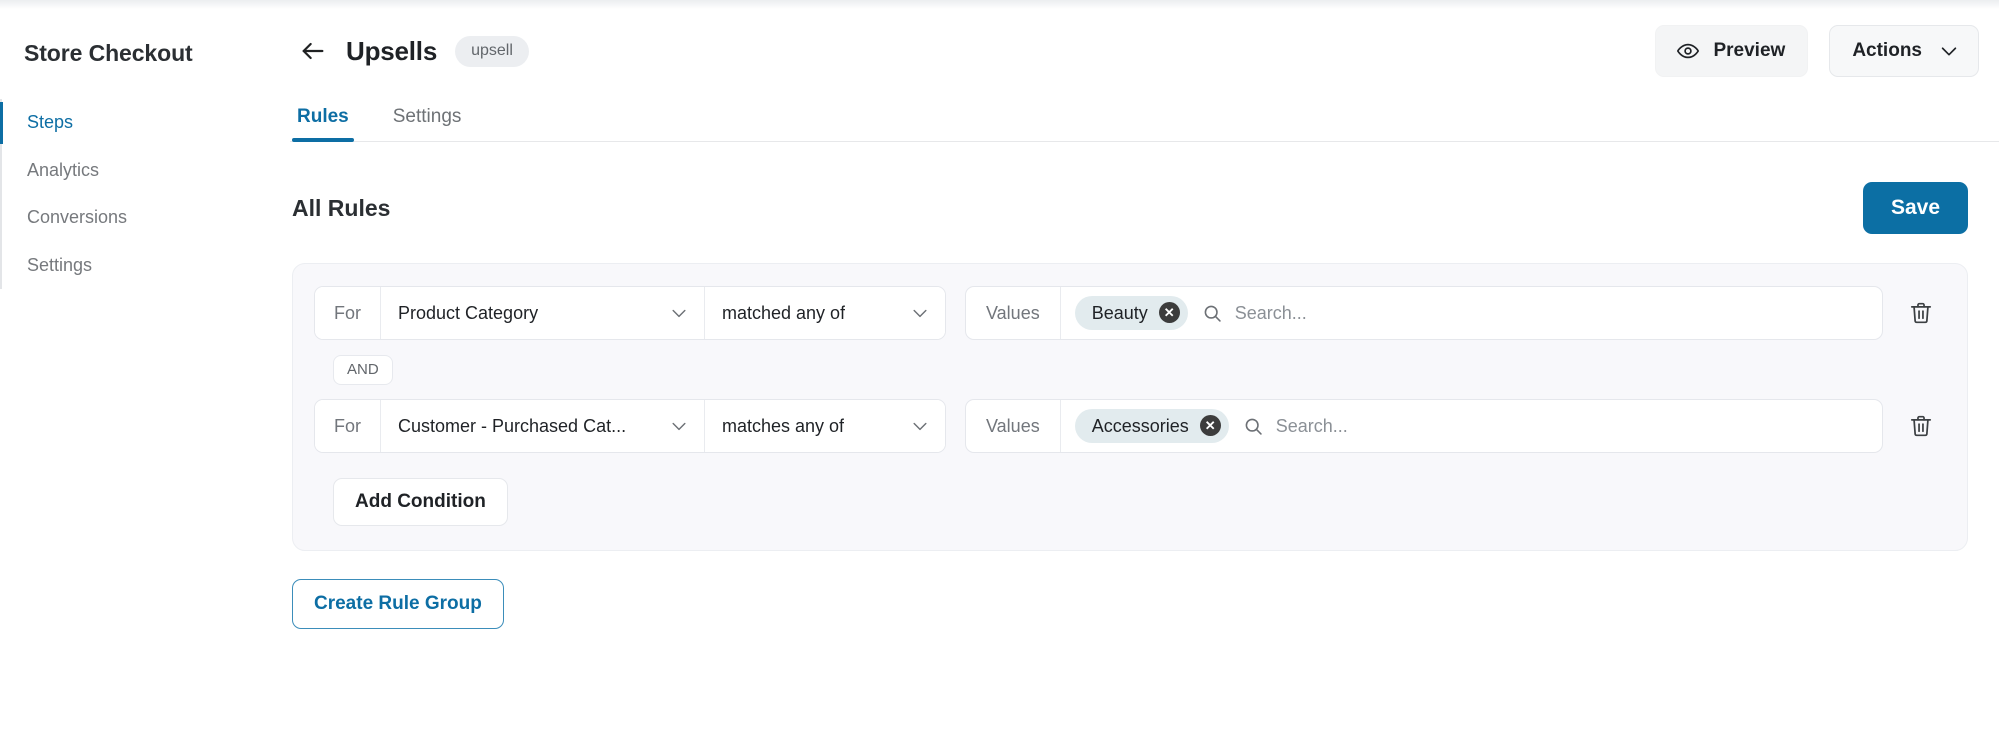  What do you see at coordinates (146, 266) in the screenshot?
I see `sidebar-item-settings: Settings` at bounding box center [146, 266].